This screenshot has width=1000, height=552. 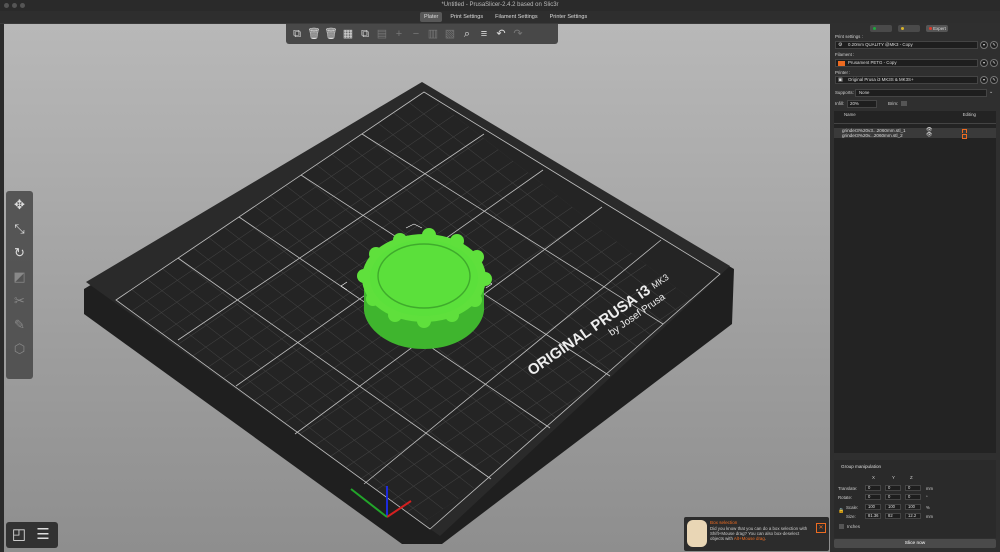 What do you see at coordinates (913, 516) in the screenshot?
I see `size-z-field: 12.2` at bounding box center [913, 516].